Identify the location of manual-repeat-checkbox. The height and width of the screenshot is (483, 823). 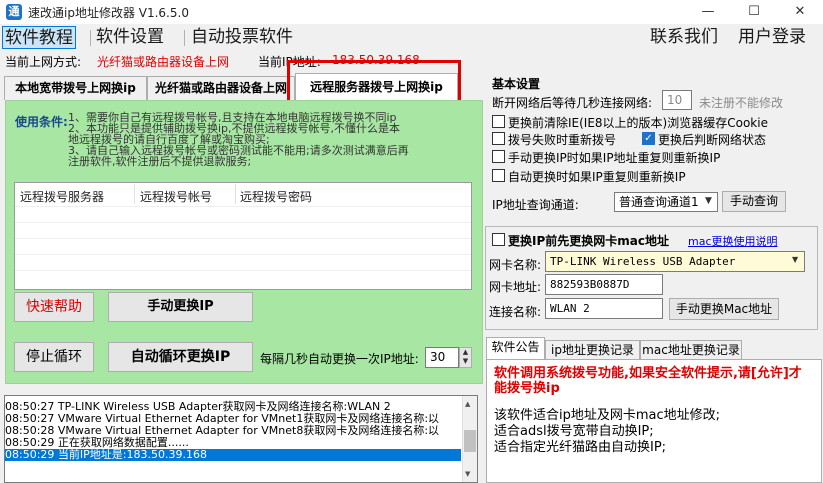
(498, 156).